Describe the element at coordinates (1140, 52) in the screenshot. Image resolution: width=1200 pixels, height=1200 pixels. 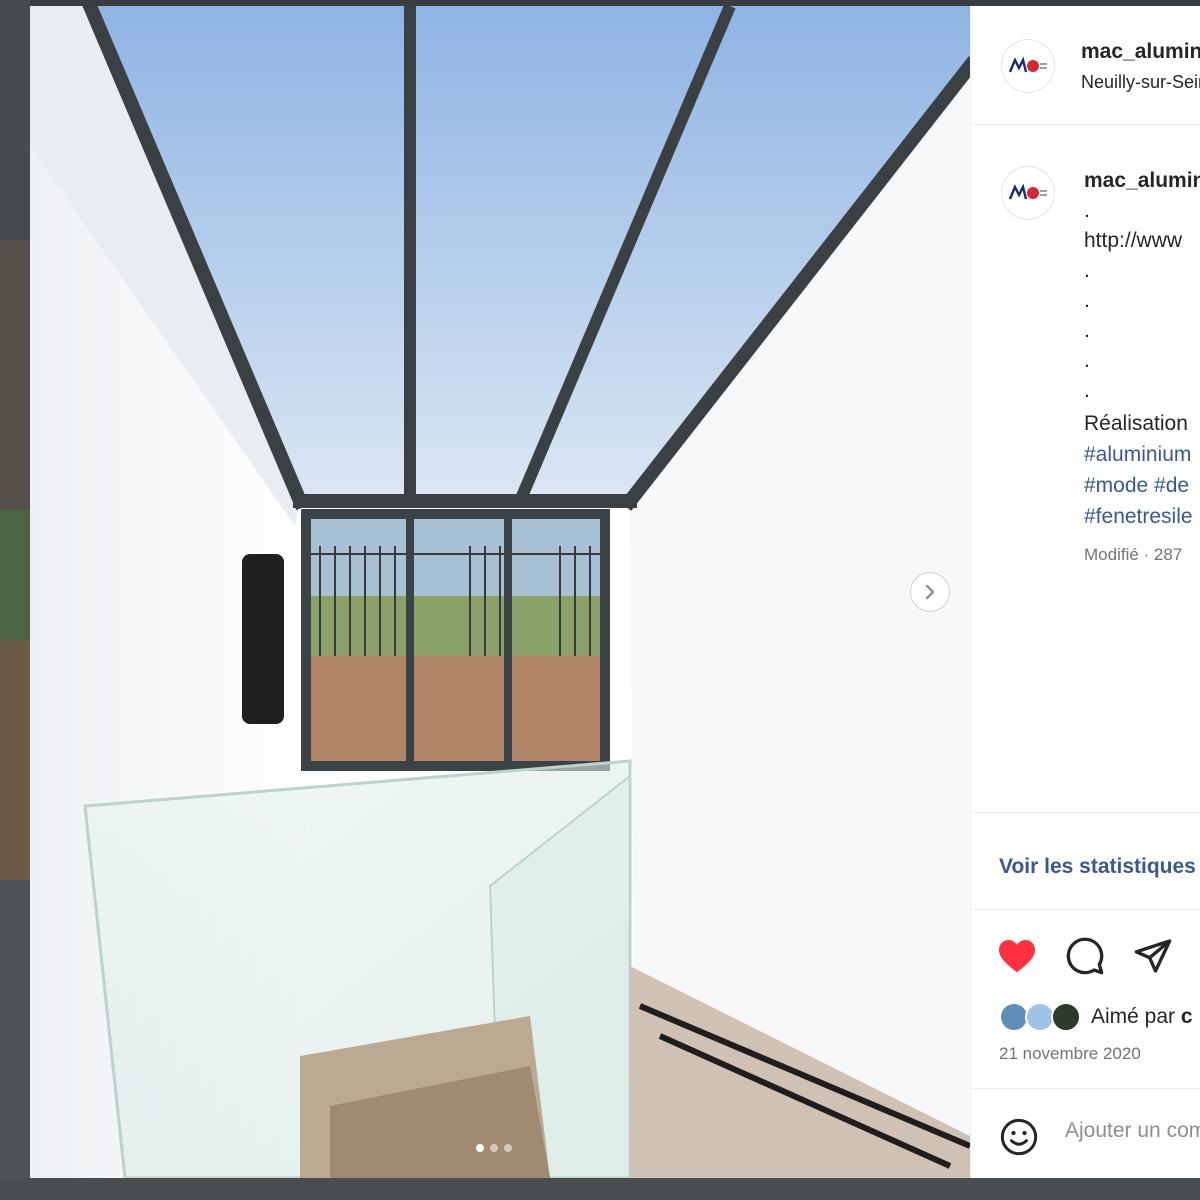
I see `author-username: mac_aluminium` at that location.